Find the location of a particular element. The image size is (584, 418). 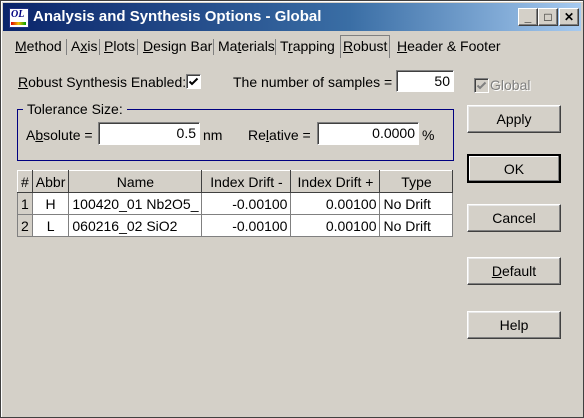

absolute-unit: nm is located at coordinates (213, 135).